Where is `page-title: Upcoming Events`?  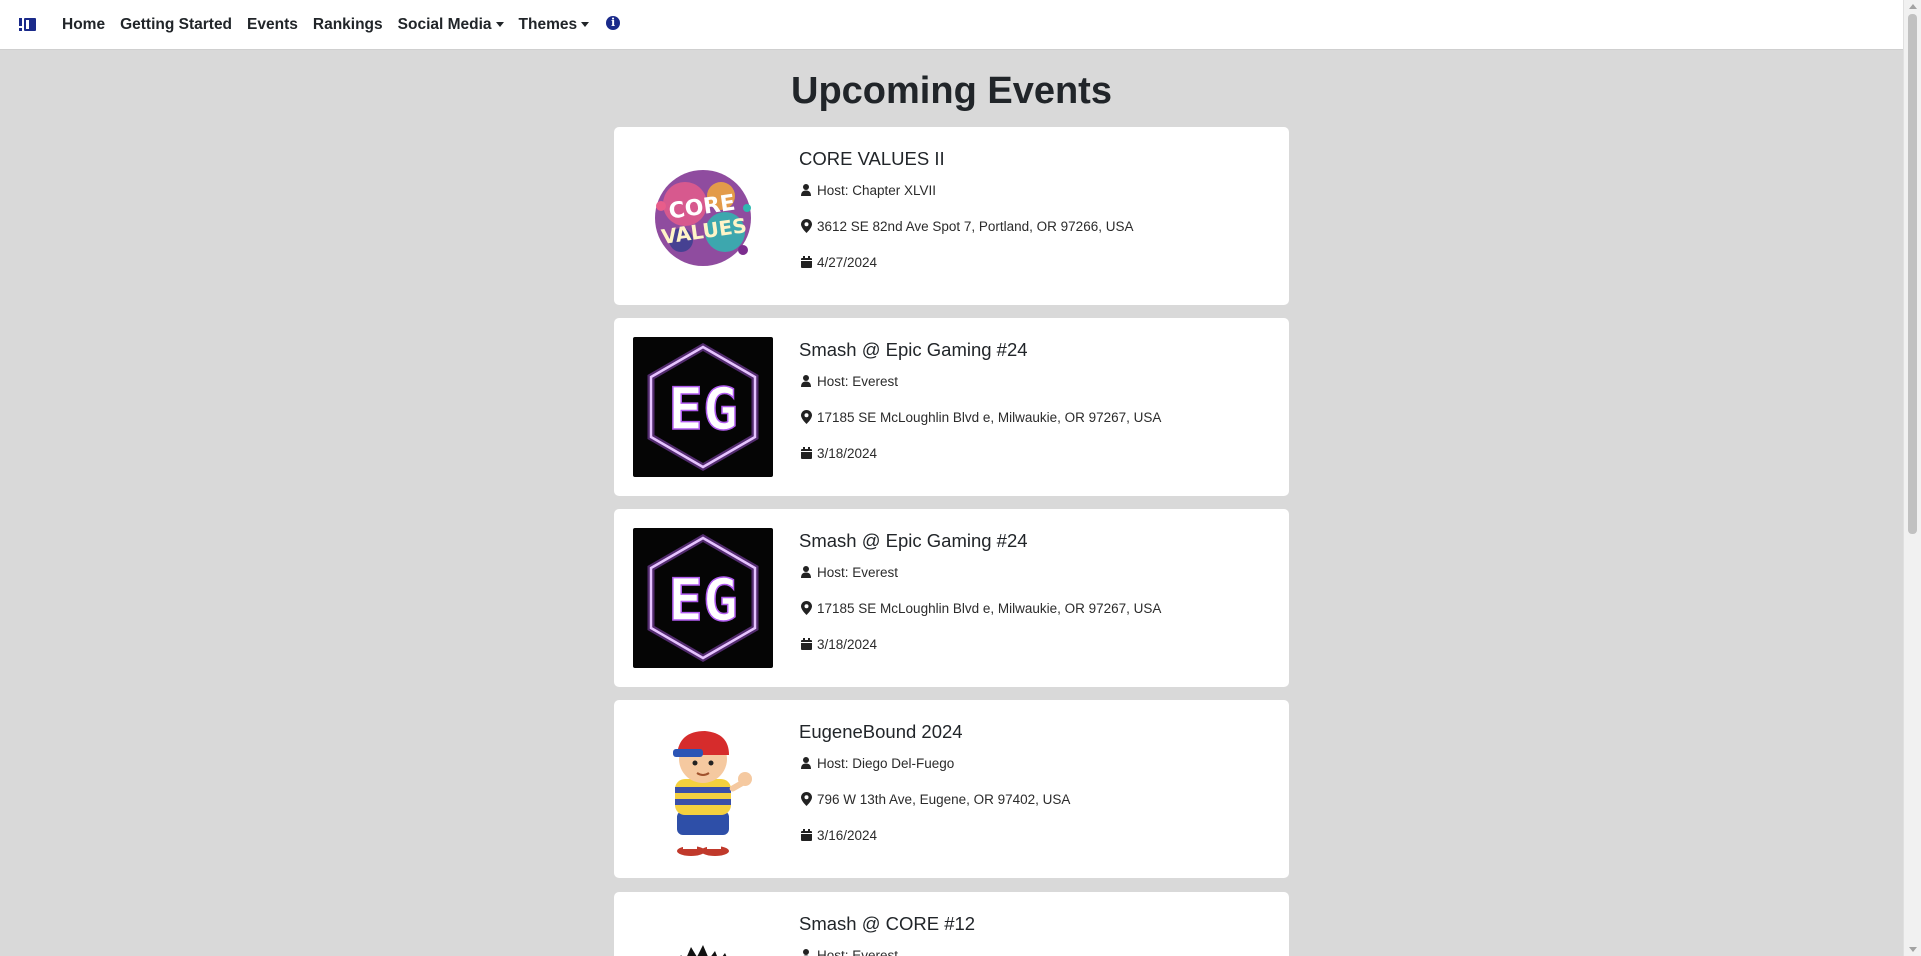
page-title: Upcoming Events is located at coordinates (951, 91).